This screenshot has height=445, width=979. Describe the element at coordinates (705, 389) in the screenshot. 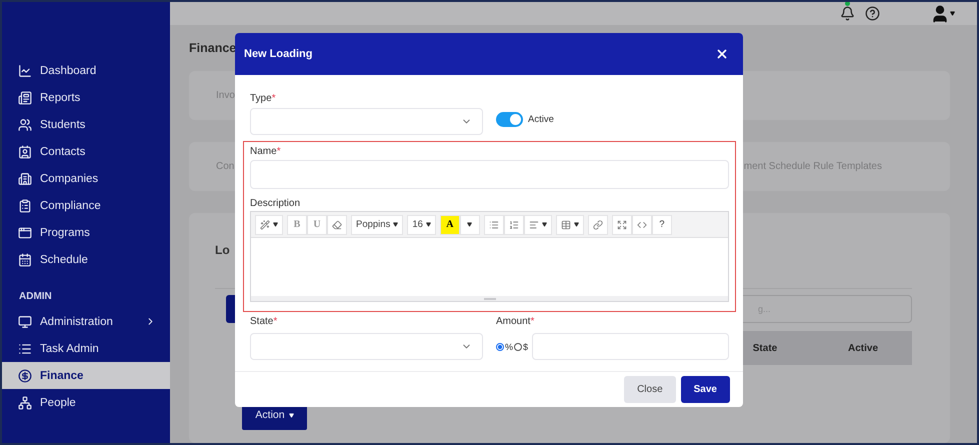

I see `save-button: Save` at that location.